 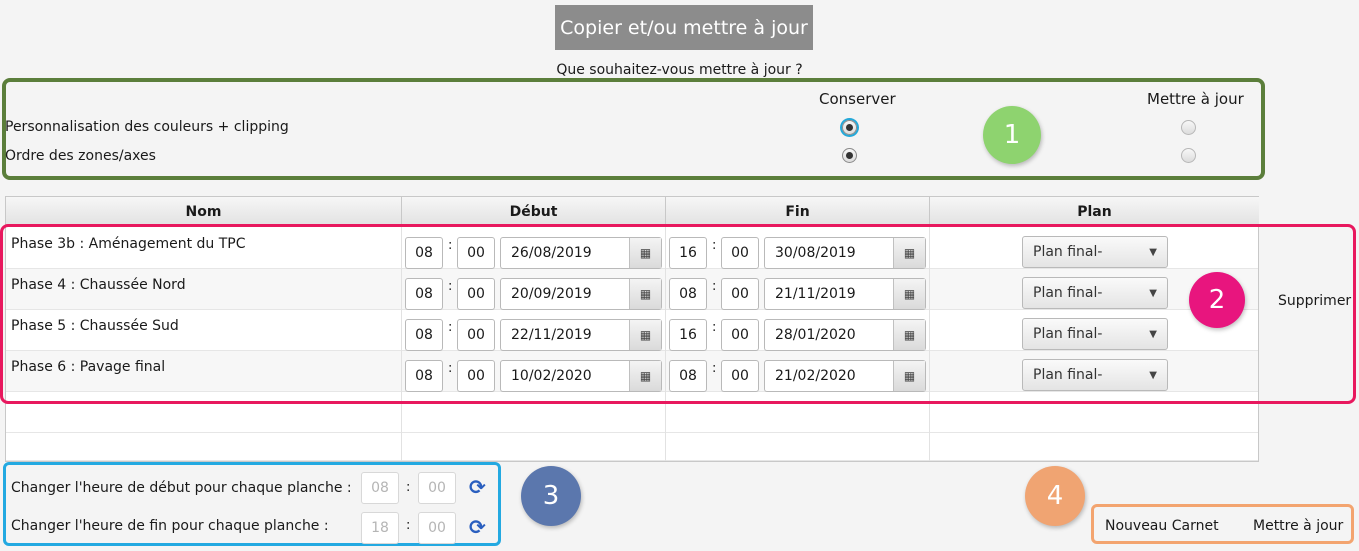 I want to click on new-notebook-button: Nouveau Carnet, so click(x=1162, y=526).